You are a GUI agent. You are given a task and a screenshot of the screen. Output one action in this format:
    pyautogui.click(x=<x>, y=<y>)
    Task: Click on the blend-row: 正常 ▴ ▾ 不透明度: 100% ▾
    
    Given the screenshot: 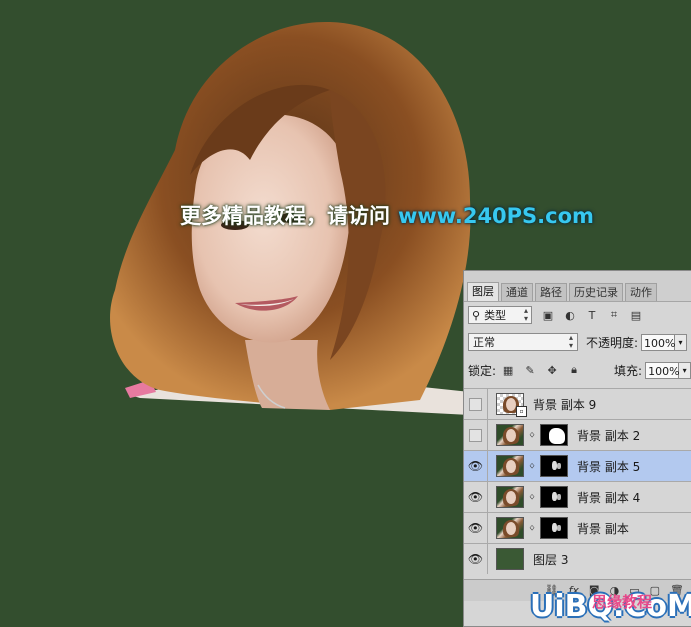 What is the action you would take?
    pyautogui.click(x=578, y=342)
    